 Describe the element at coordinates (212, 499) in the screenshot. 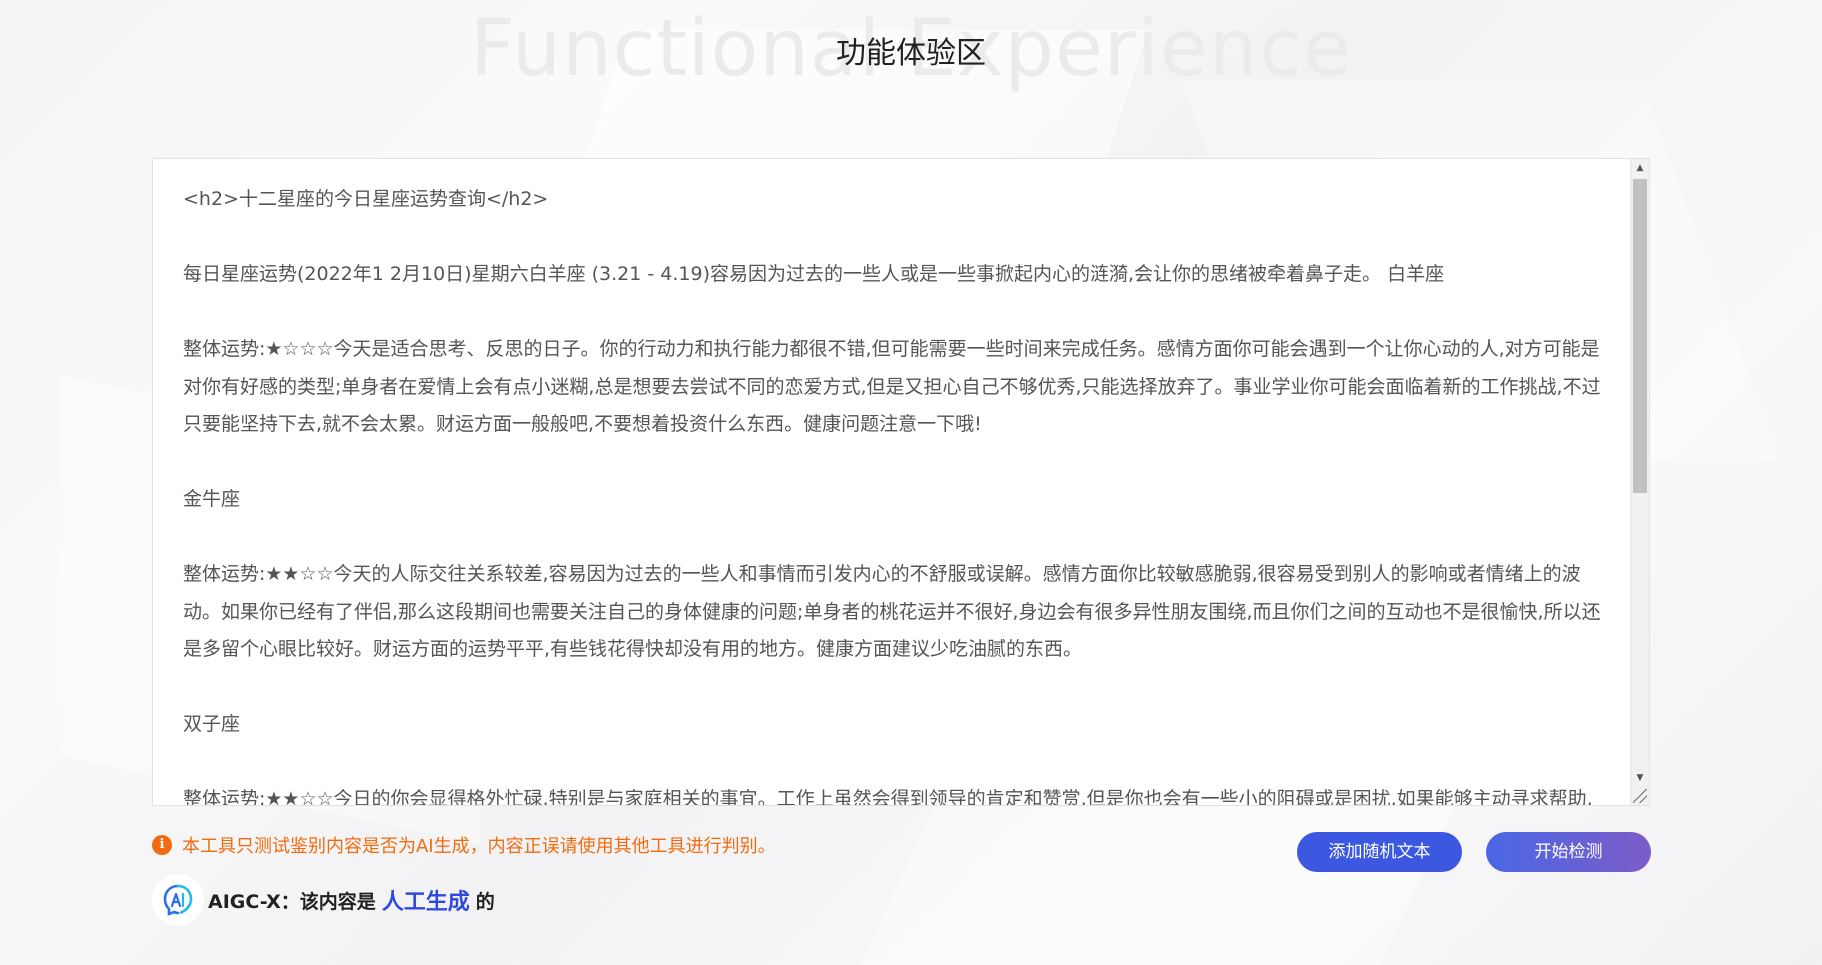

I see `editor-paragraph: 金牛座` at that location.